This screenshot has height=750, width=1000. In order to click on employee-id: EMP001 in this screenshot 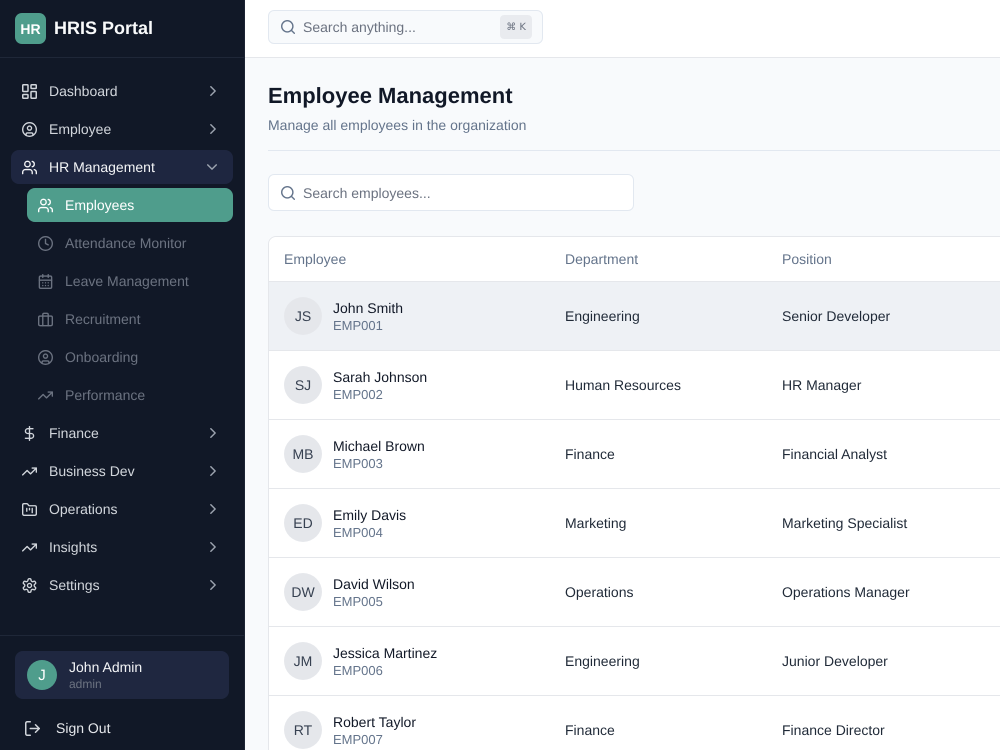, I will do `click(358, 325)`.